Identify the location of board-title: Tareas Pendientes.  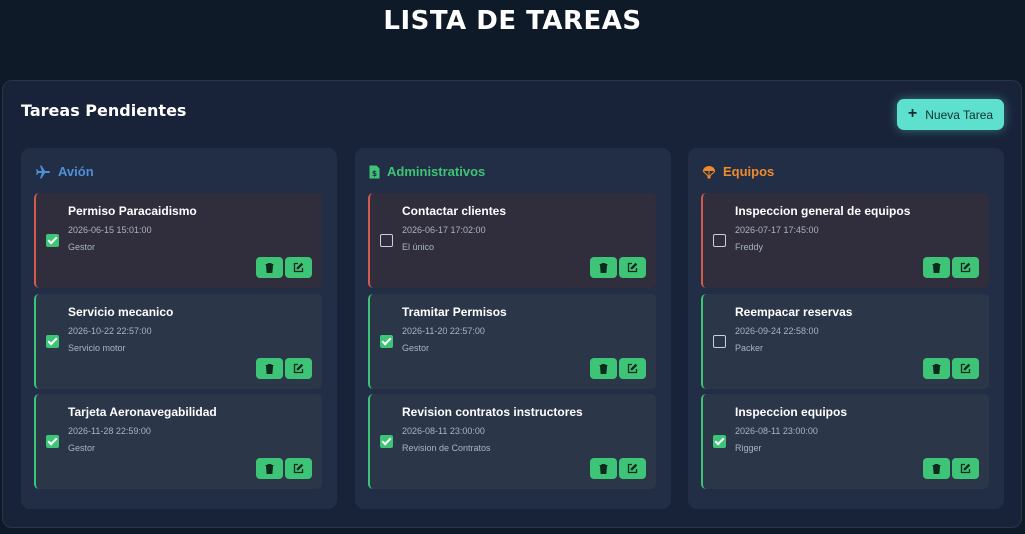
(104, 110).